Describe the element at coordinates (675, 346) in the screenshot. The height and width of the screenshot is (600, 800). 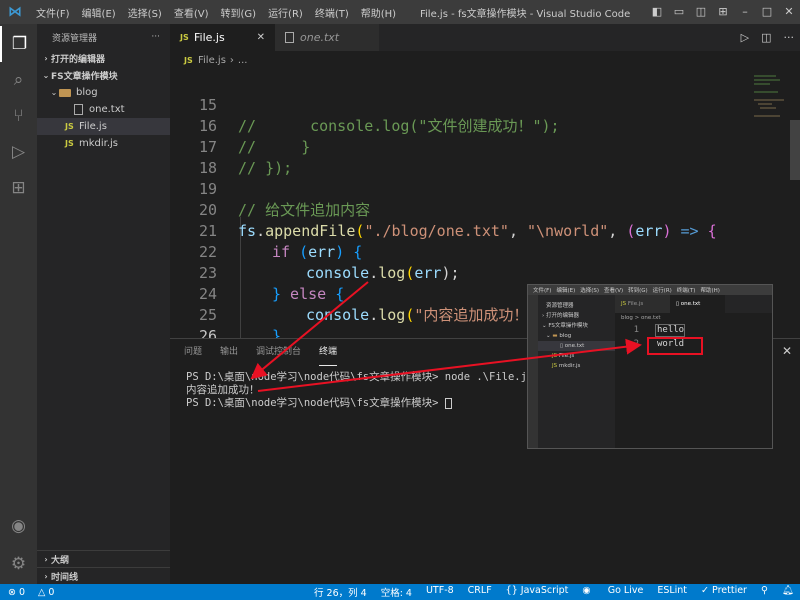
I see `annotation-box` at that location.